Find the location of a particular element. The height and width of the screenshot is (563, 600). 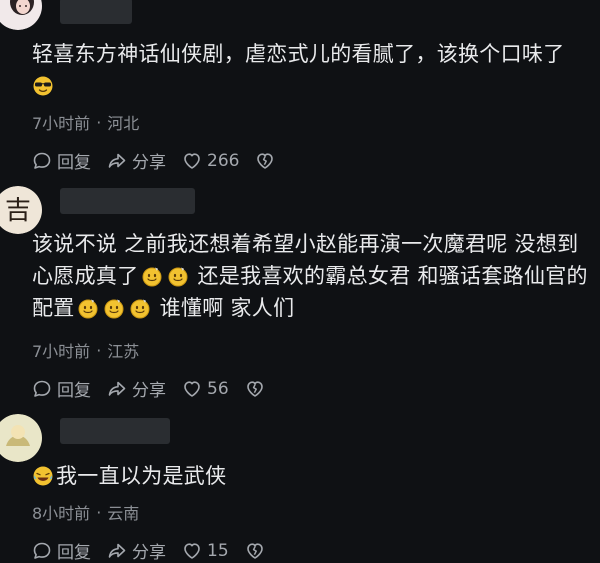

location: 江苏 is located at coordinates (123, 351).